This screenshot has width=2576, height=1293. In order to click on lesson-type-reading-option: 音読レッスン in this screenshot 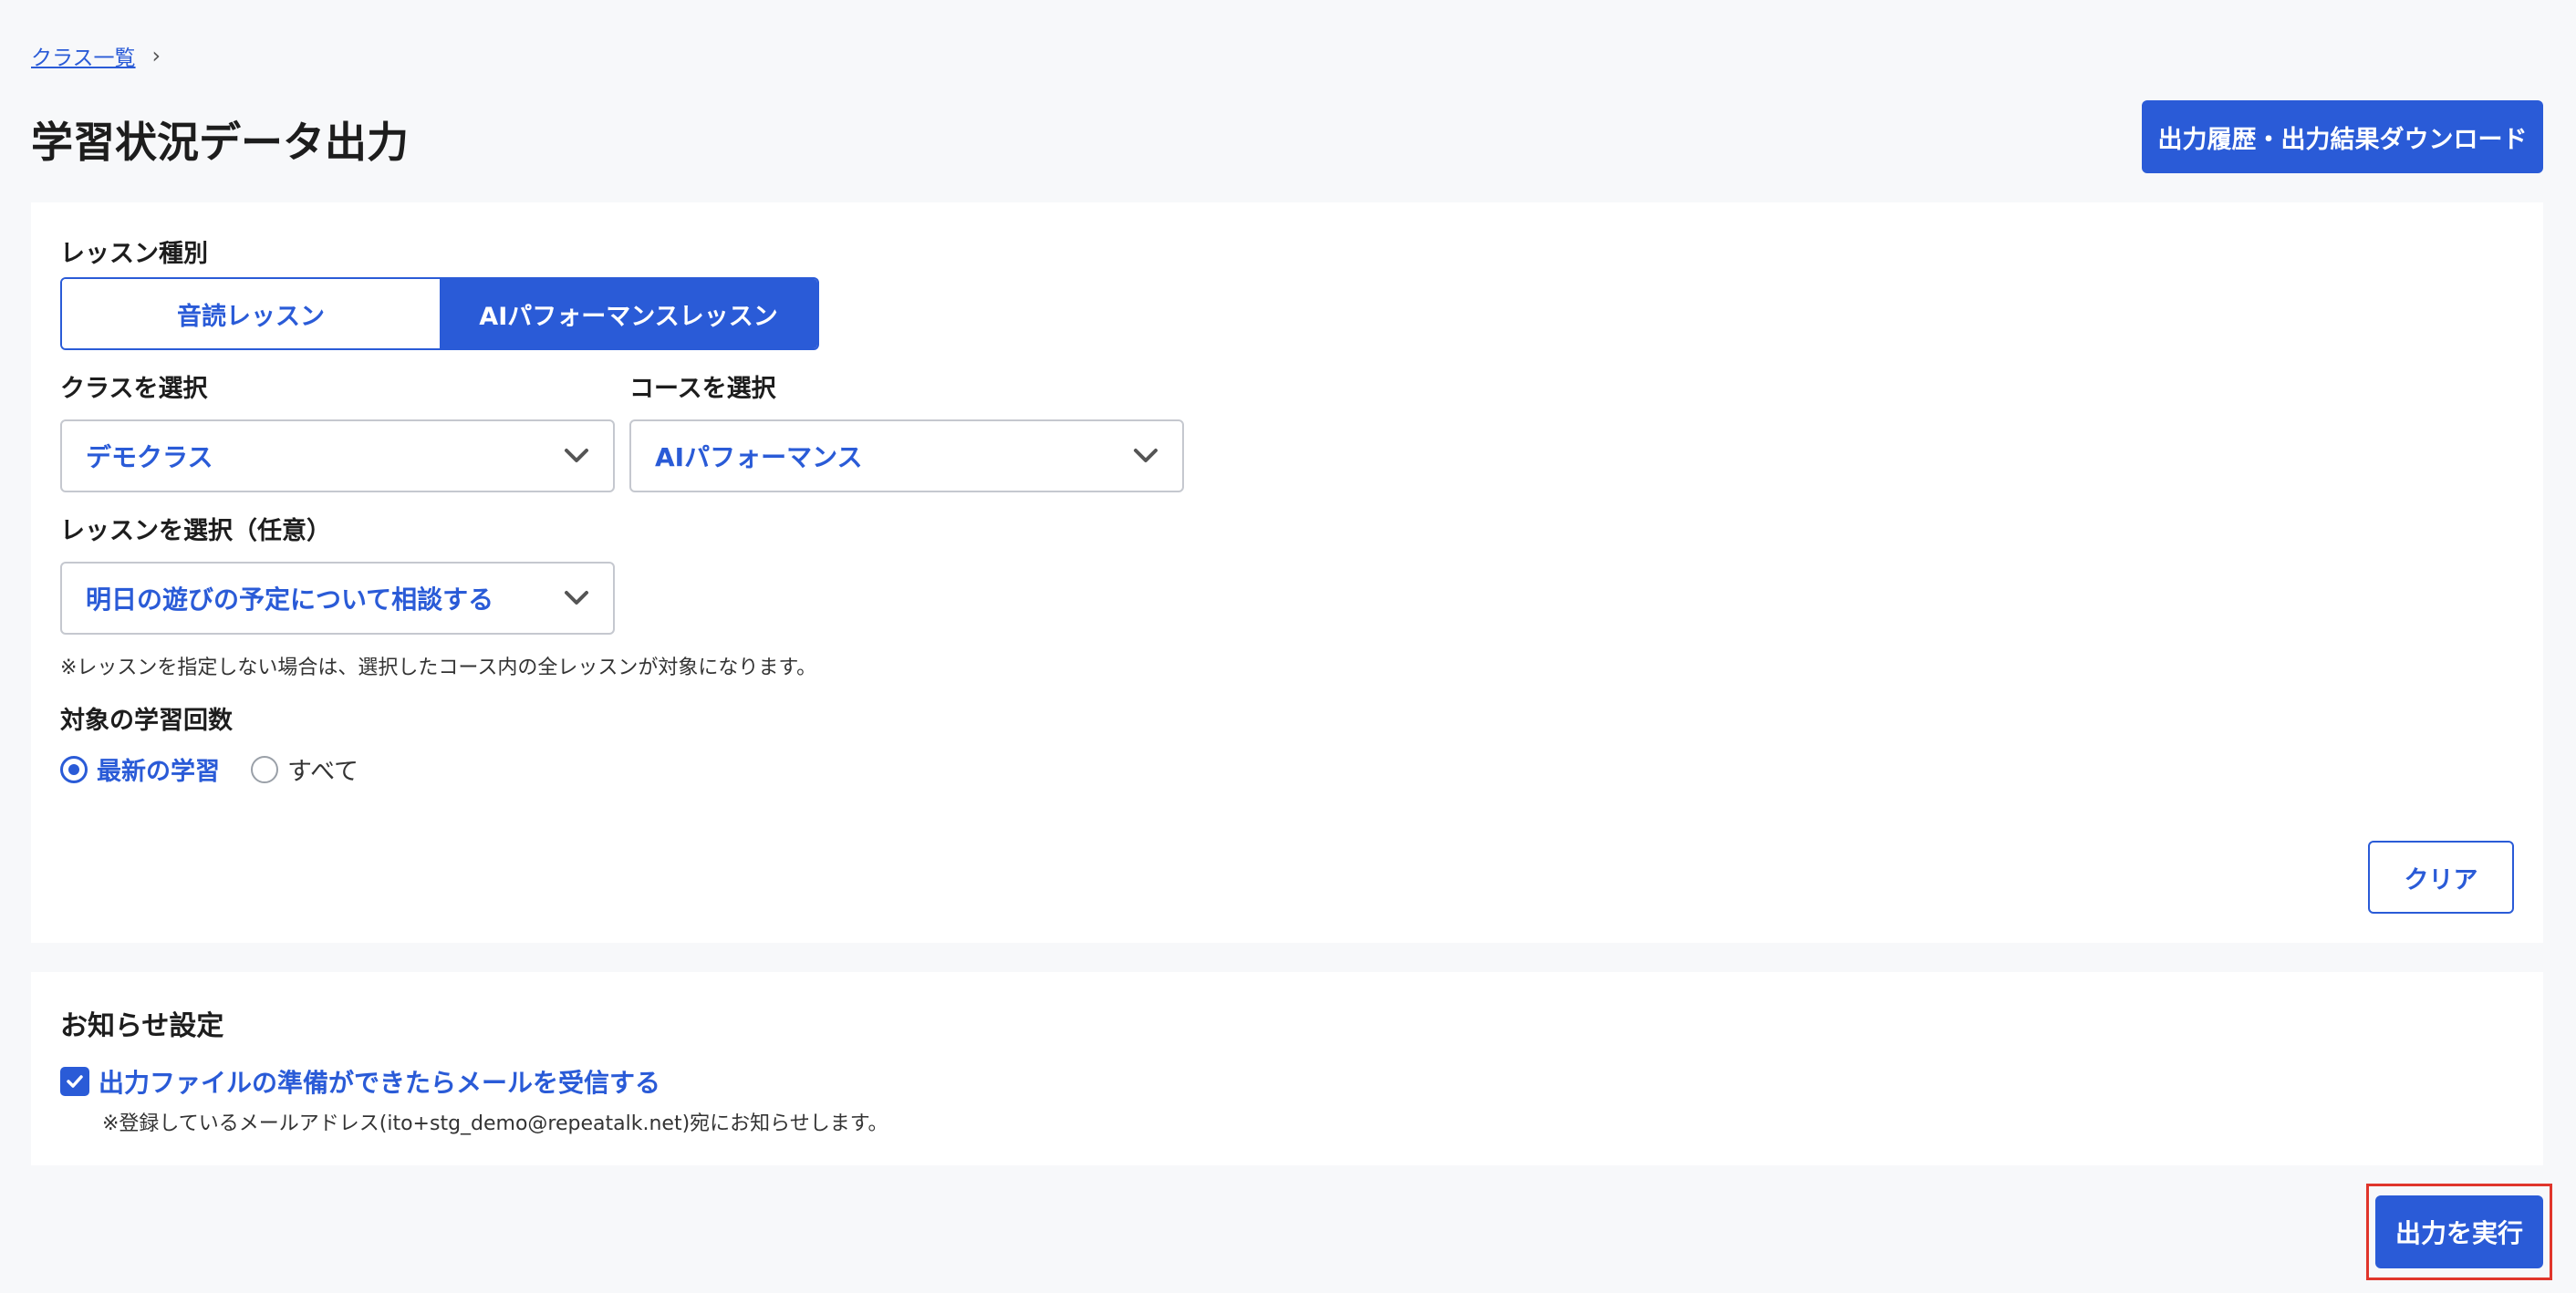, I will do `click(251, 313)`.